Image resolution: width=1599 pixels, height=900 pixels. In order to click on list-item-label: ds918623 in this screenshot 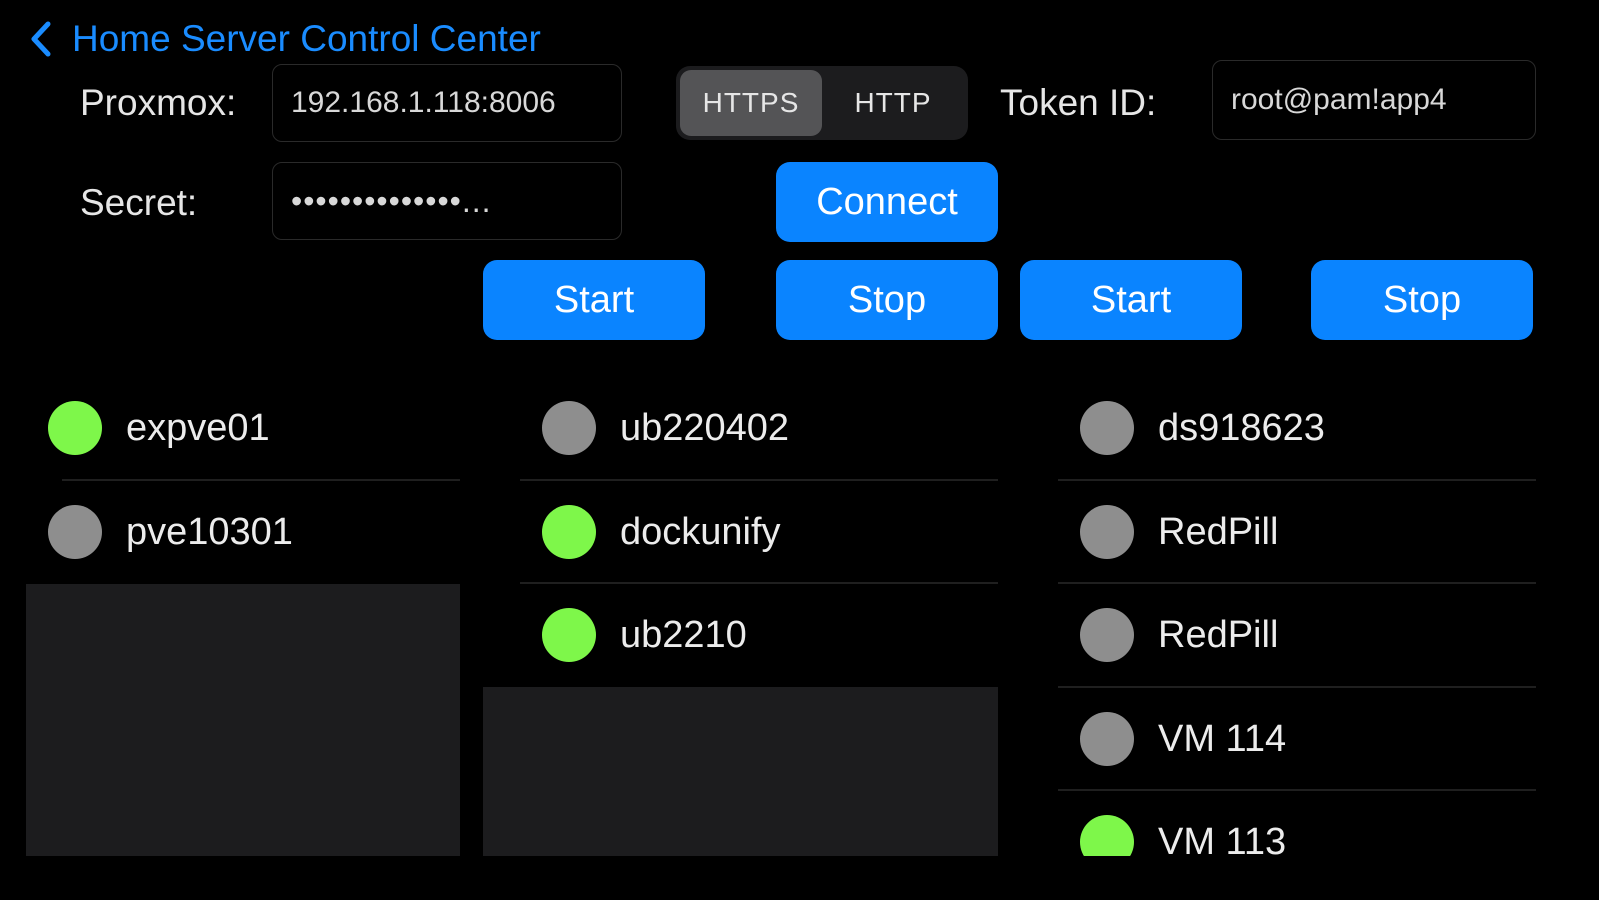, I will do `click(1241, 427)`.